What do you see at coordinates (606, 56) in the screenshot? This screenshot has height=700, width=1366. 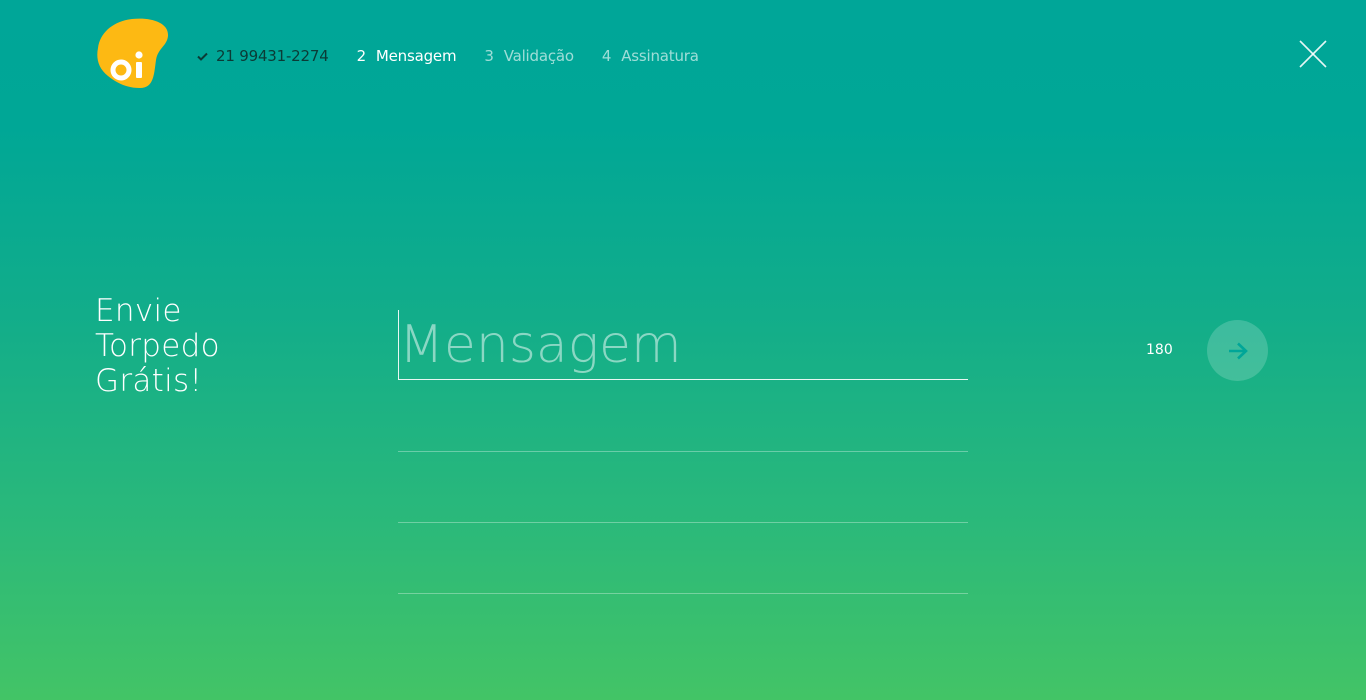 I see `step-assinatura-number: 4` at bounding box center [606, 56].